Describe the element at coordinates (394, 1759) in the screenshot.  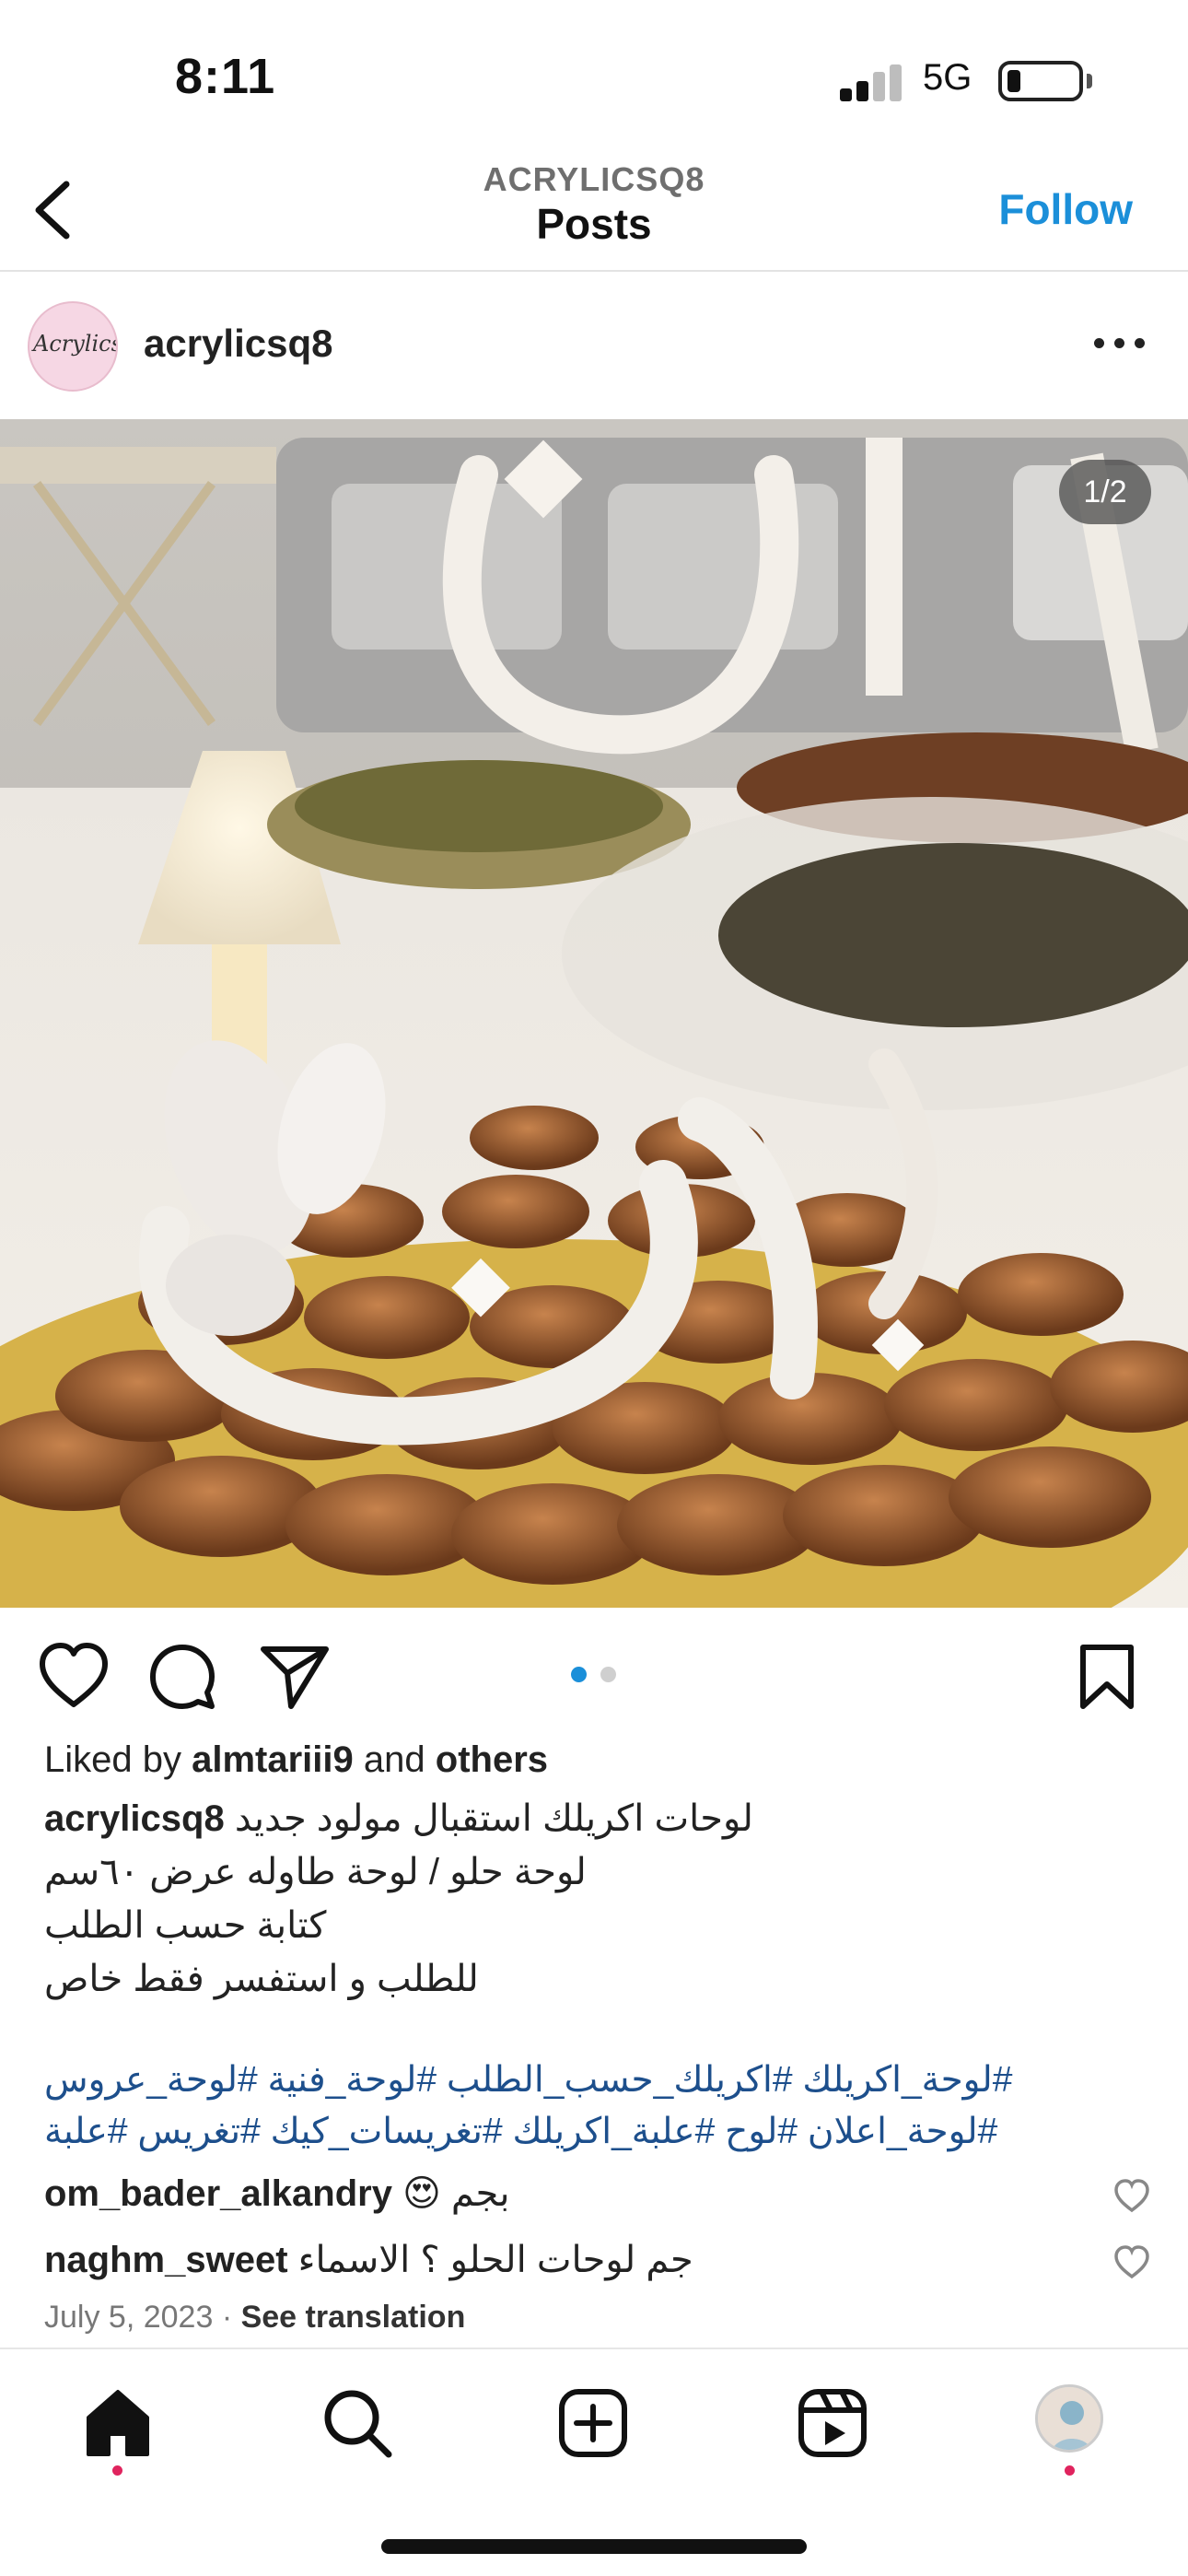
I see `likes-middle: and` at that location.